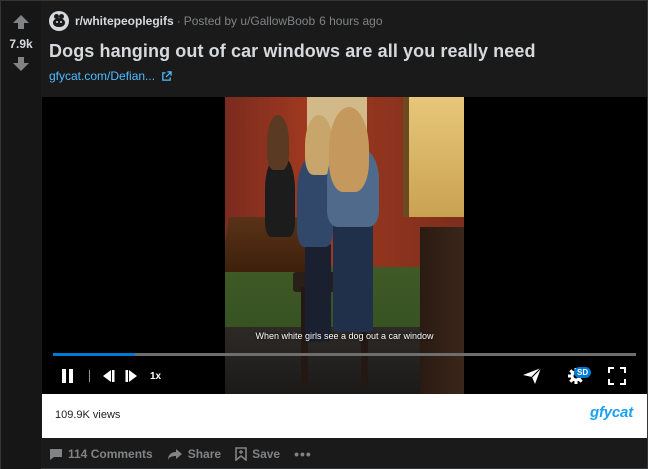 The width and height of the screenshot is (648, 469). What do you see at coordinates (532, 376) in the screenshot?
I see `send-icon` at bounding box center [532, 376].